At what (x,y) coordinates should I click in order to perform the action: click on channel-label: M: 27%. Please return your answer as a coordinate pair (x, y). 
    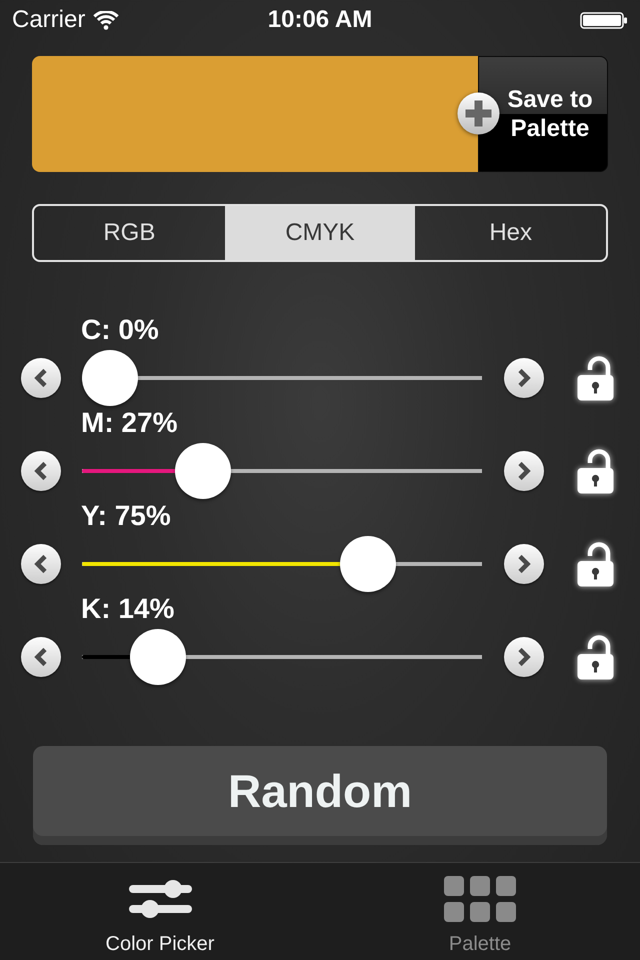
    Looking at the image, I should click on (129, 423).